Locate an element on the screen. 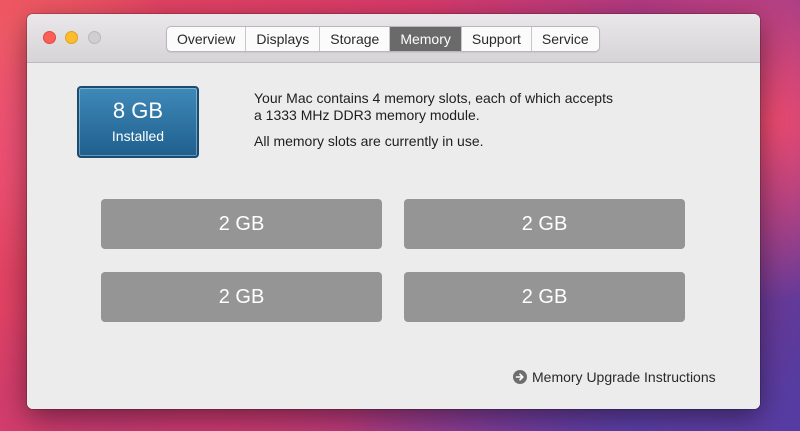  arrow-circle-right-icon is located at coordinates (520, 377).